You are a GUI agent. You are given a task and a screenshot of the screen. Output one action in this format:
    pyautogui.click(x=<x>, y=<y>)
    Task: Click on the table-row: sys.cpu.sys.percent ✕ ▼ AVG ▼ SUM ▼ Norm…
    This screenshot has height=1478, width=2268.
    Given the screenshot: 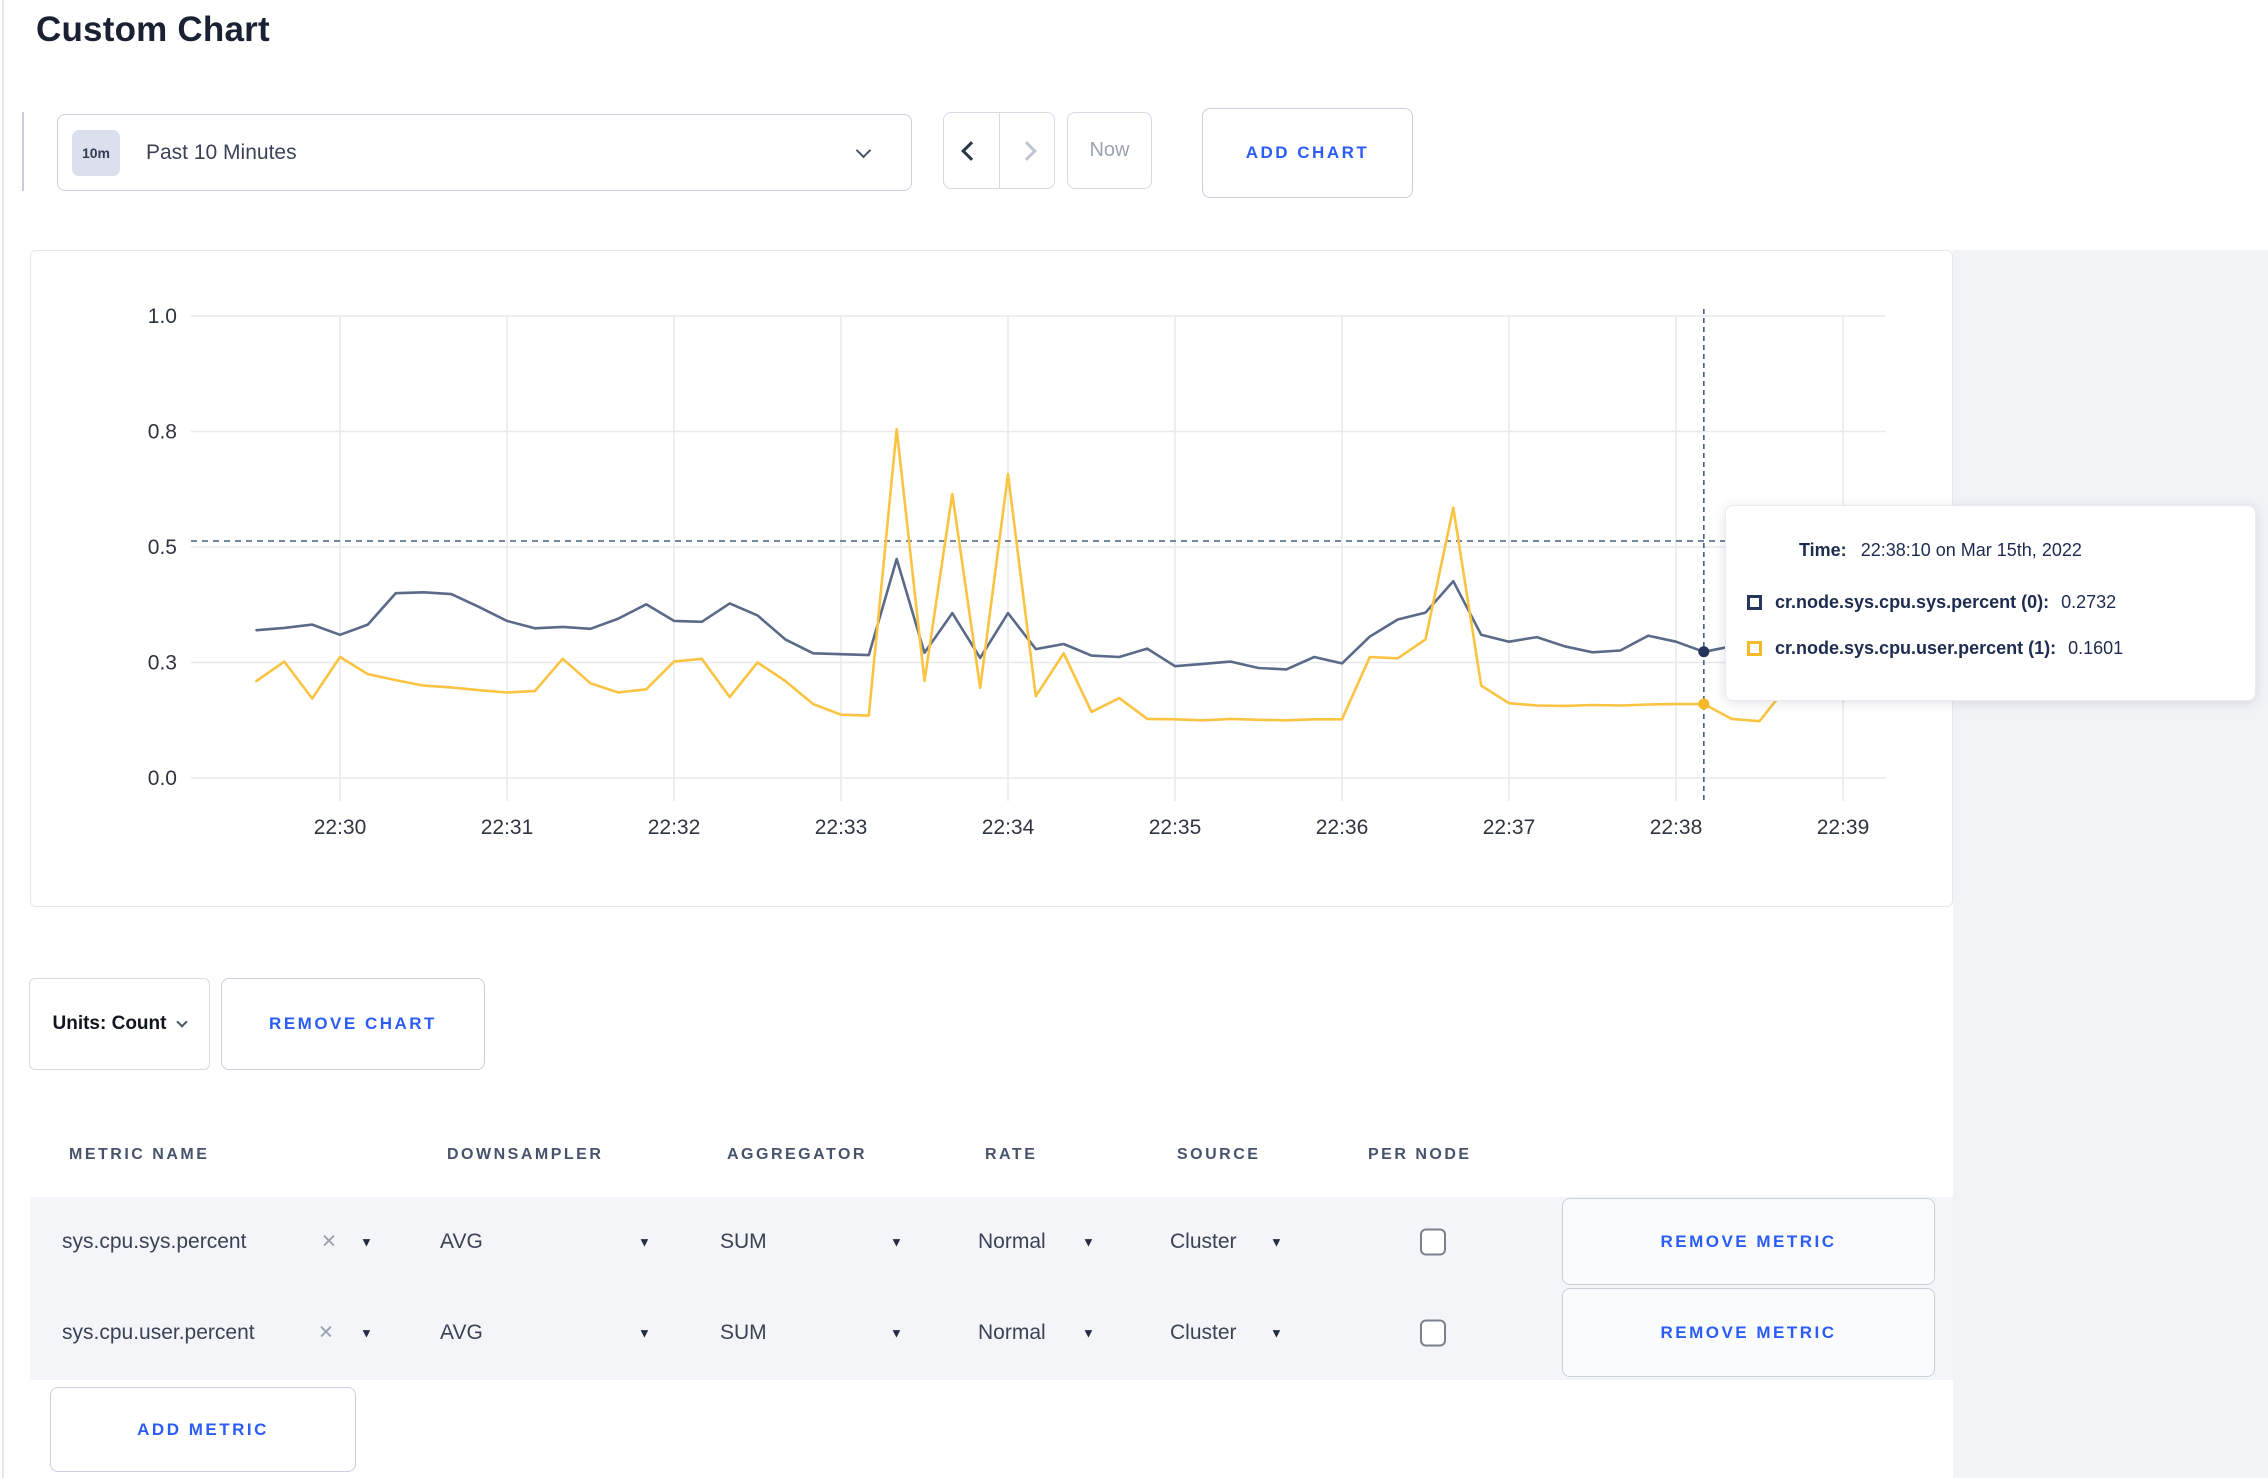 What is the action you would take?
    pyautogui.click(x=991, y=1242)
    